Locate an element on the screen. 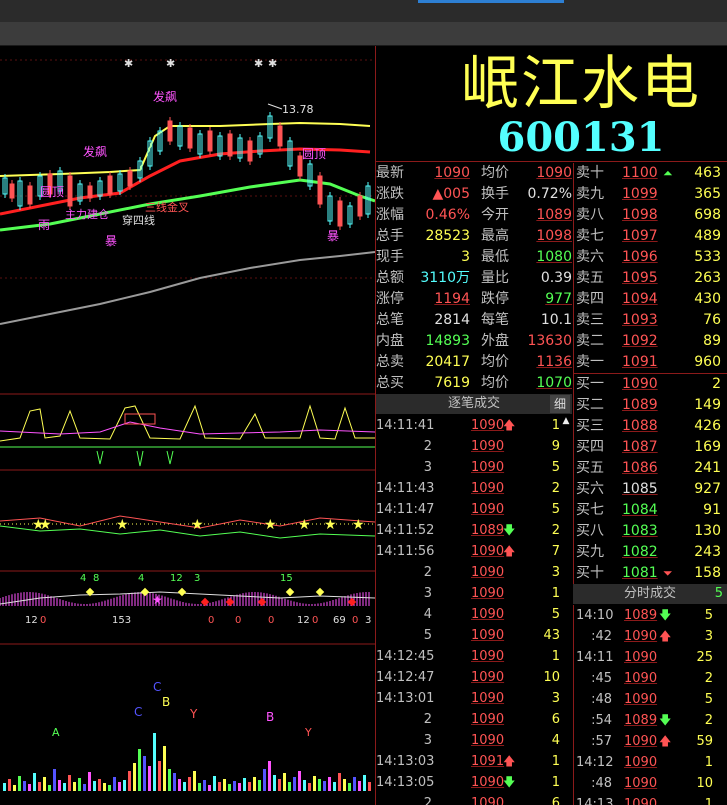 This screenshot has height=805, width=727. minute-time: :48 is located at coordinates (601, 783).